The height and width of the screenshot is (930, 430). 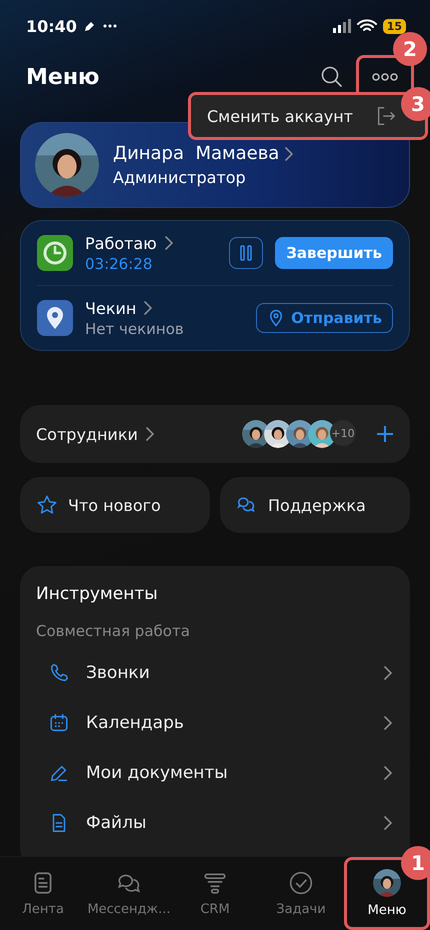 What do you see at coordinates (332, 77) in the screenshot?
I see `search-icon` at bounding box center [332, 77].